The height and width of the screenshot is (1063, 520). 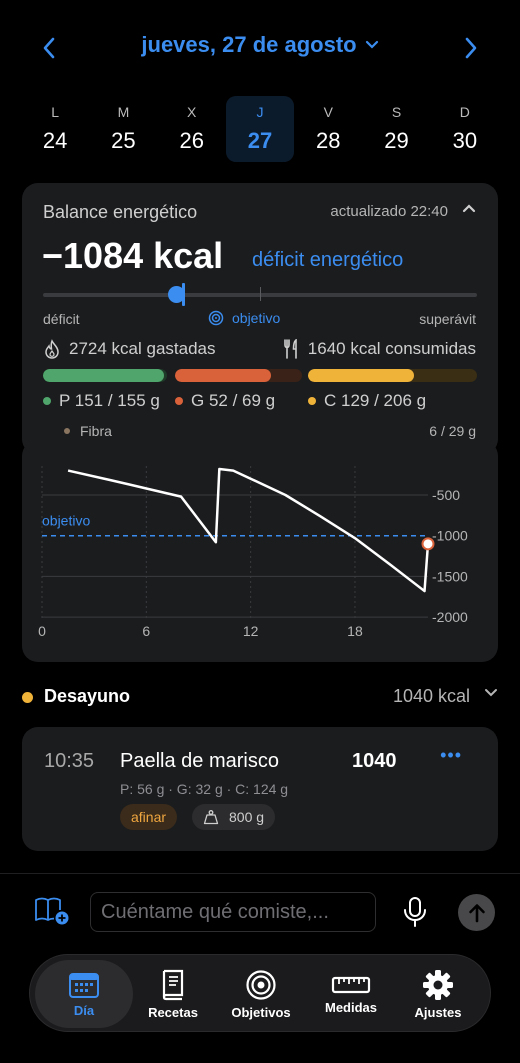 What do you see at coordinates (225, 401) in the screenshot?
I see `fat-summary: G 52 / 69 g` at bounding box center [225, 401].